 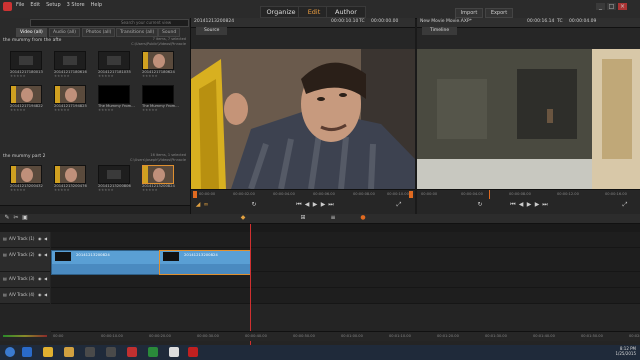 I want to click on pinnacle-icon, so click(x=193, y=352).